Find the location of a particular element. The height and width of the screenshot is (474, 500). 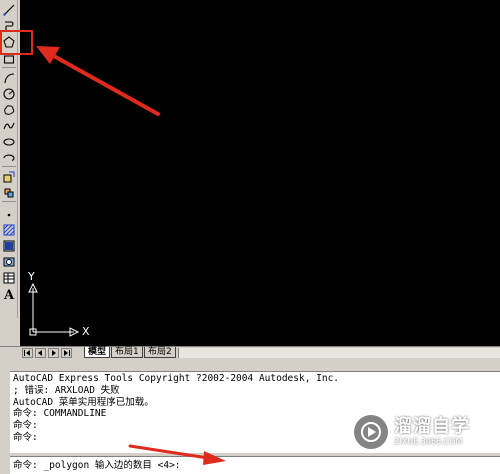

ucs-y-label: Y is located at coordinates (31, 276).